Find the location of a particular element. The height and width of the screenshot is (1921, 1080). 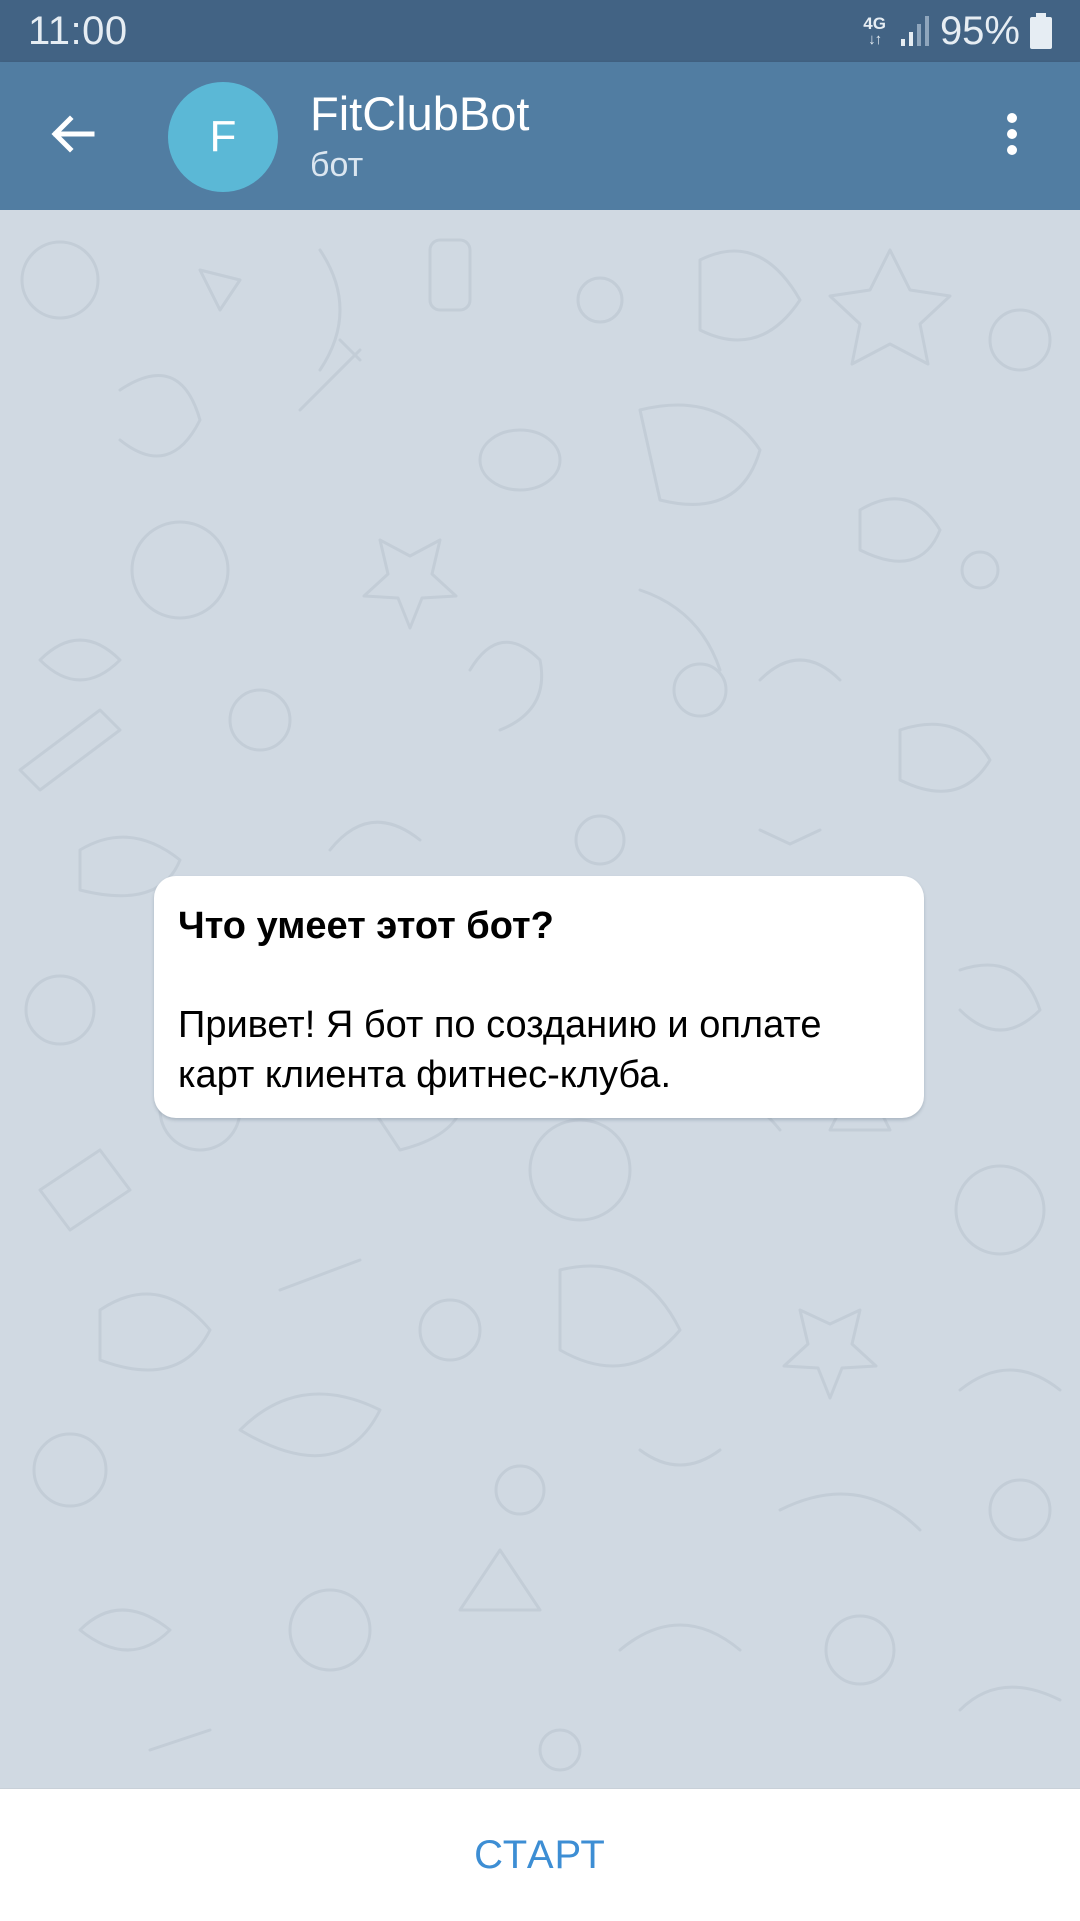

network-type-label: 4G is located at coordinates (874, 23).